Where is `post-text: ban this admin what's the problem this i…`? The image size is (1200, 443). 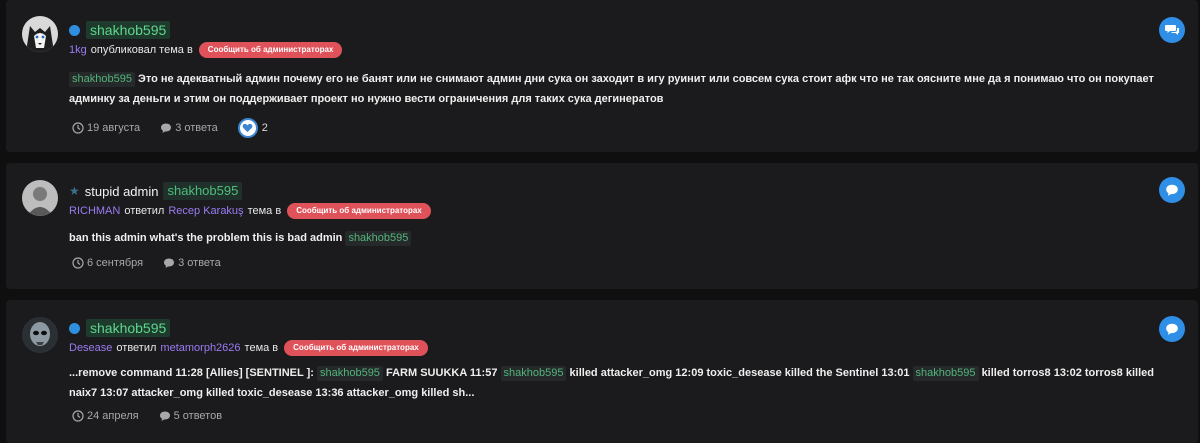 post-text: ban this admin what's the problem this i… is located at coordinates (206, 238).